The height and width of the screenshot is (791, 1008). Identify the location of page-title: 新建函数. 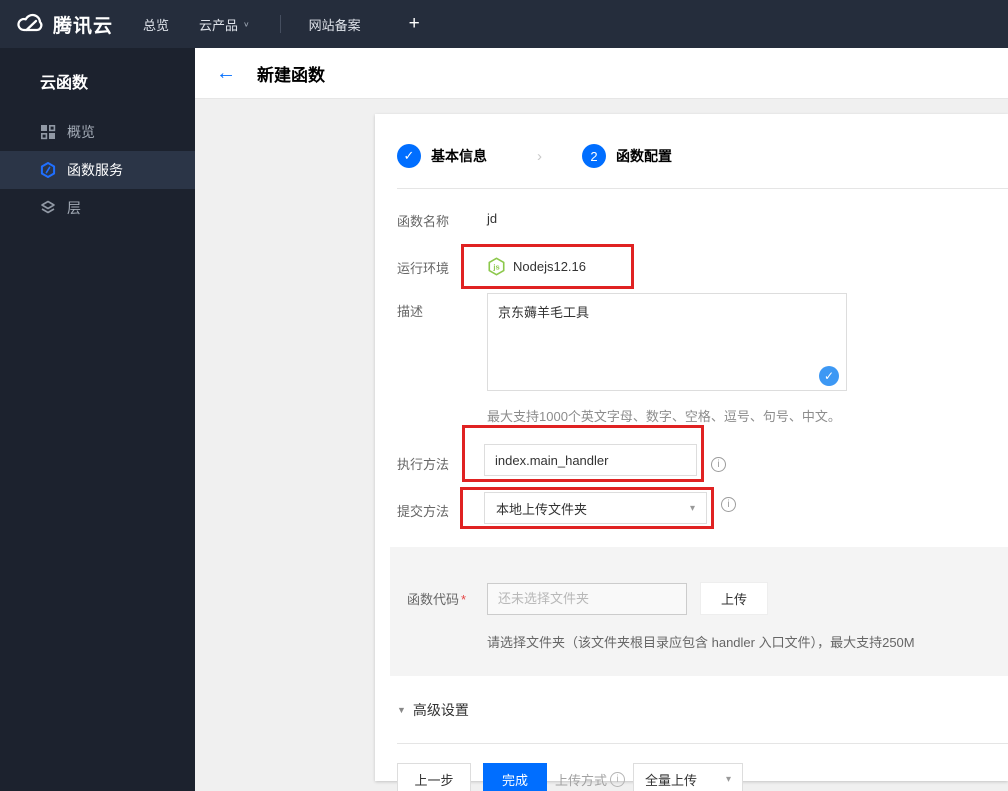
(291, 75).